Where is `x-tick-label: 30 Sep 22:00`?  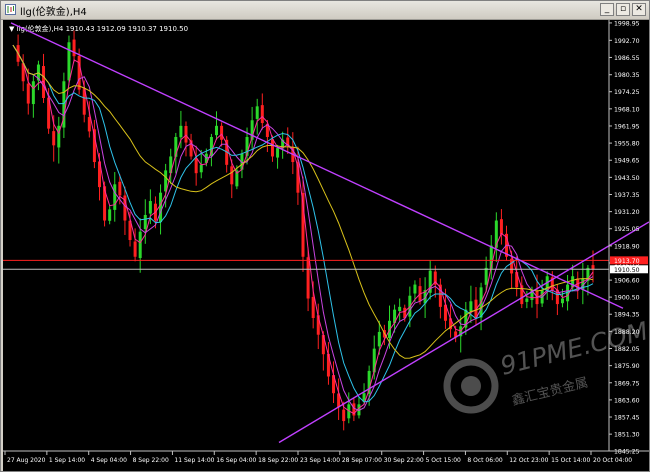
x-tick-label: 30 Sep 22:00 is located at coordinates (404, 460).